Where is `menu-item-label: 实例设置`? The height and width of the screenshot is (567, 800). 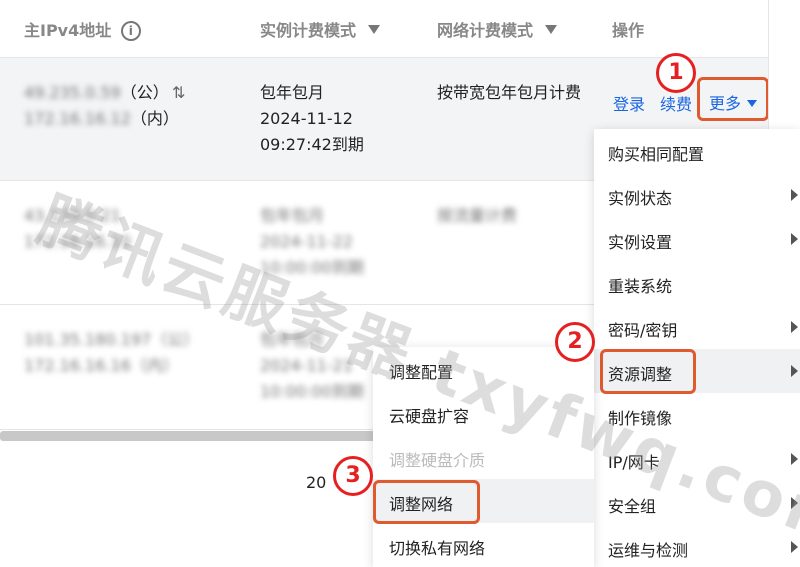
menu-item-label: 实例设置 is located at coordinates (640, 242).